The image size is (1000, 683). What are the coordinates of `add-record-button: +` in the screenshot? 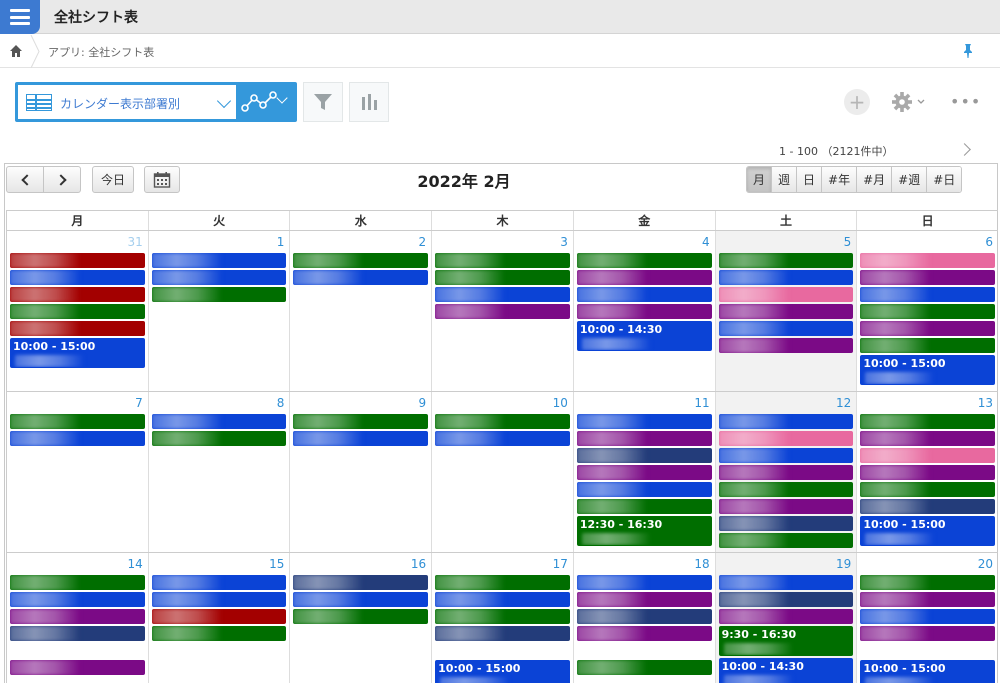 It's located at (857, 102).